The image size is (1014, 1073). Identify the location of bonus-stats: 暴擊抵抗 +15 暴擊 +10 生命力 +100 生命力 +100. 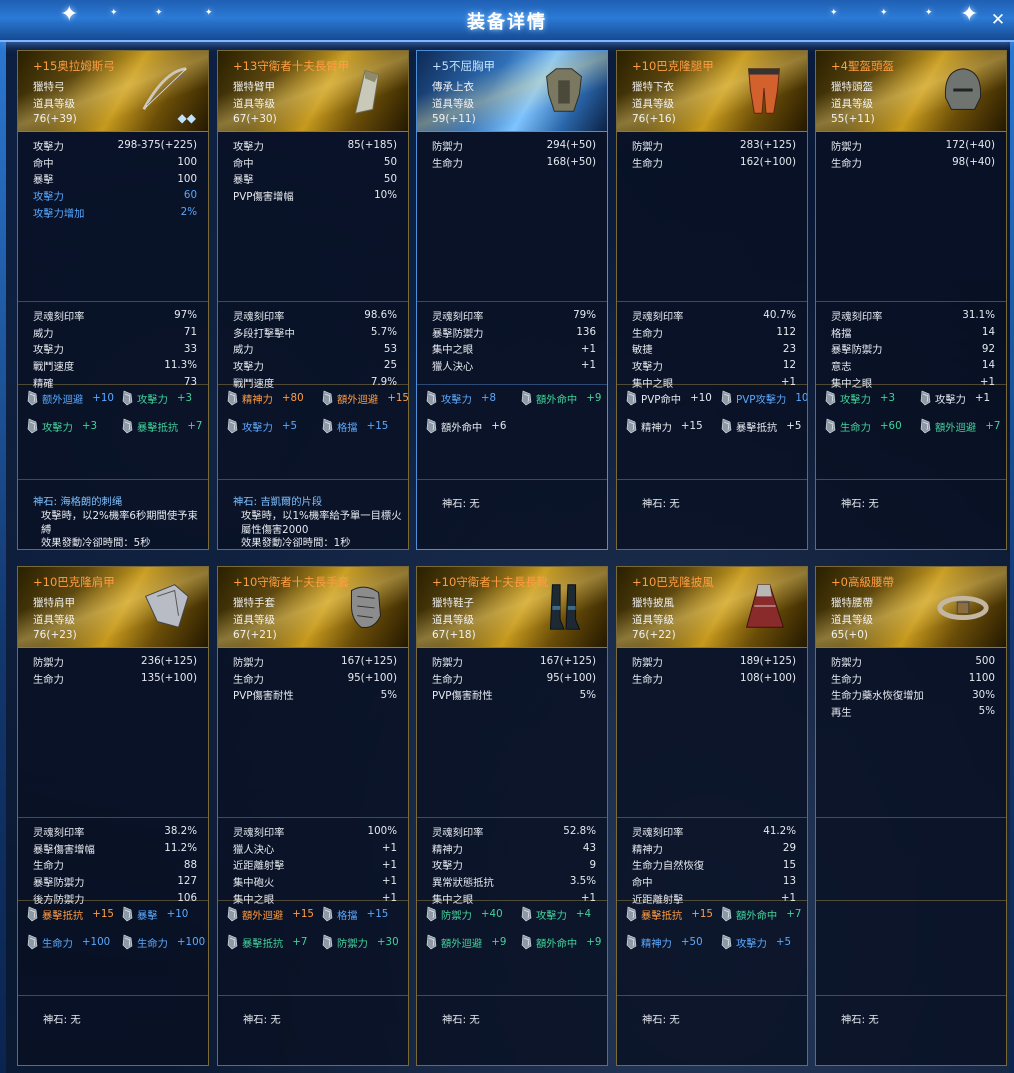
(113, 948).